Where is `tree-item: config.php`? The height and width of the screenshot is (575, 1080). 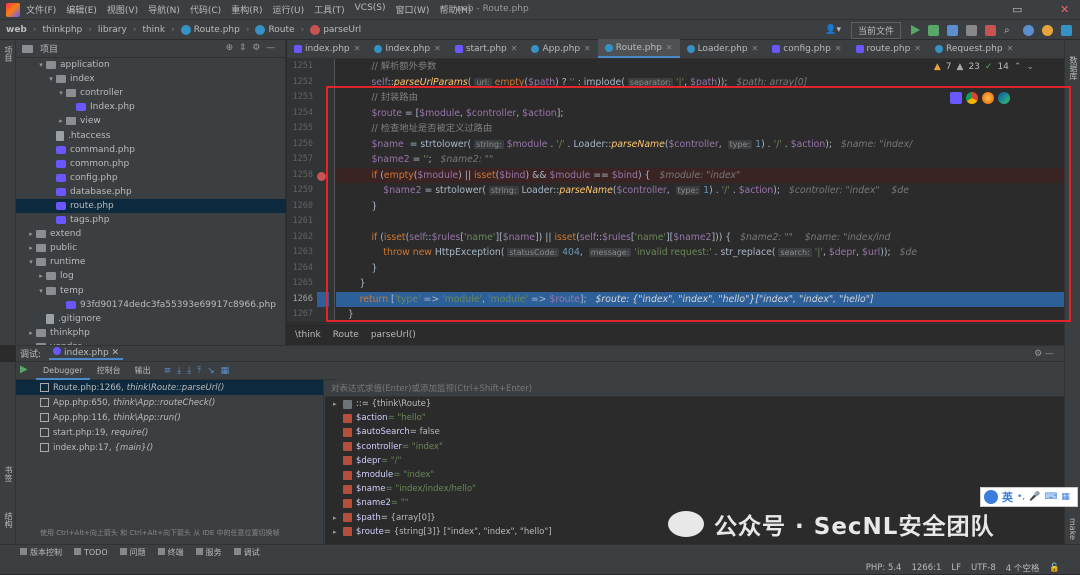
tree-item: config.php is located at coordinates (151, 178).